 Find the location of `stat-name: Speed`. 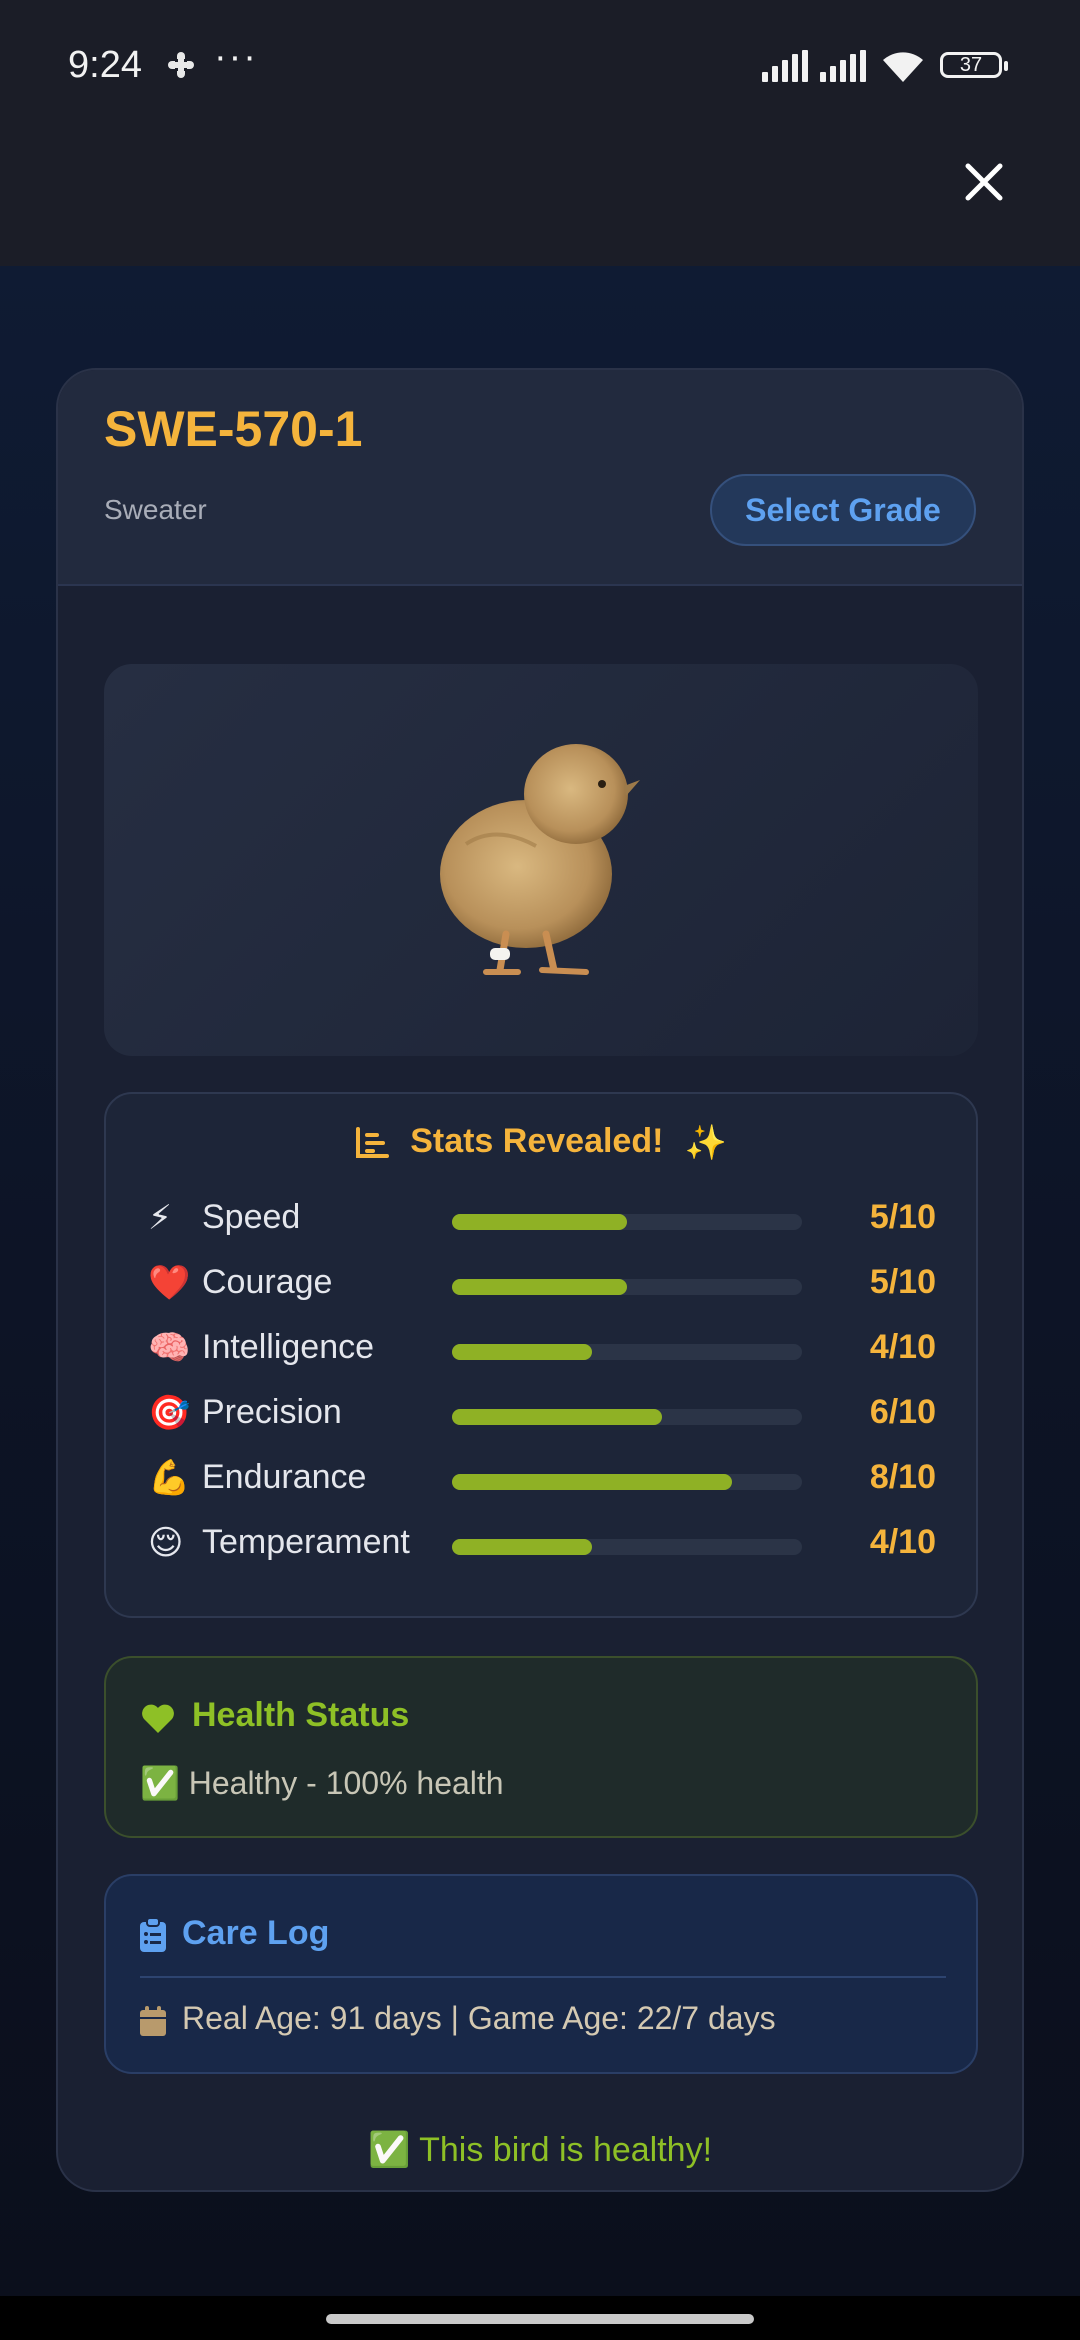

stat-name: Speed is located at coordinates (251, 1217).